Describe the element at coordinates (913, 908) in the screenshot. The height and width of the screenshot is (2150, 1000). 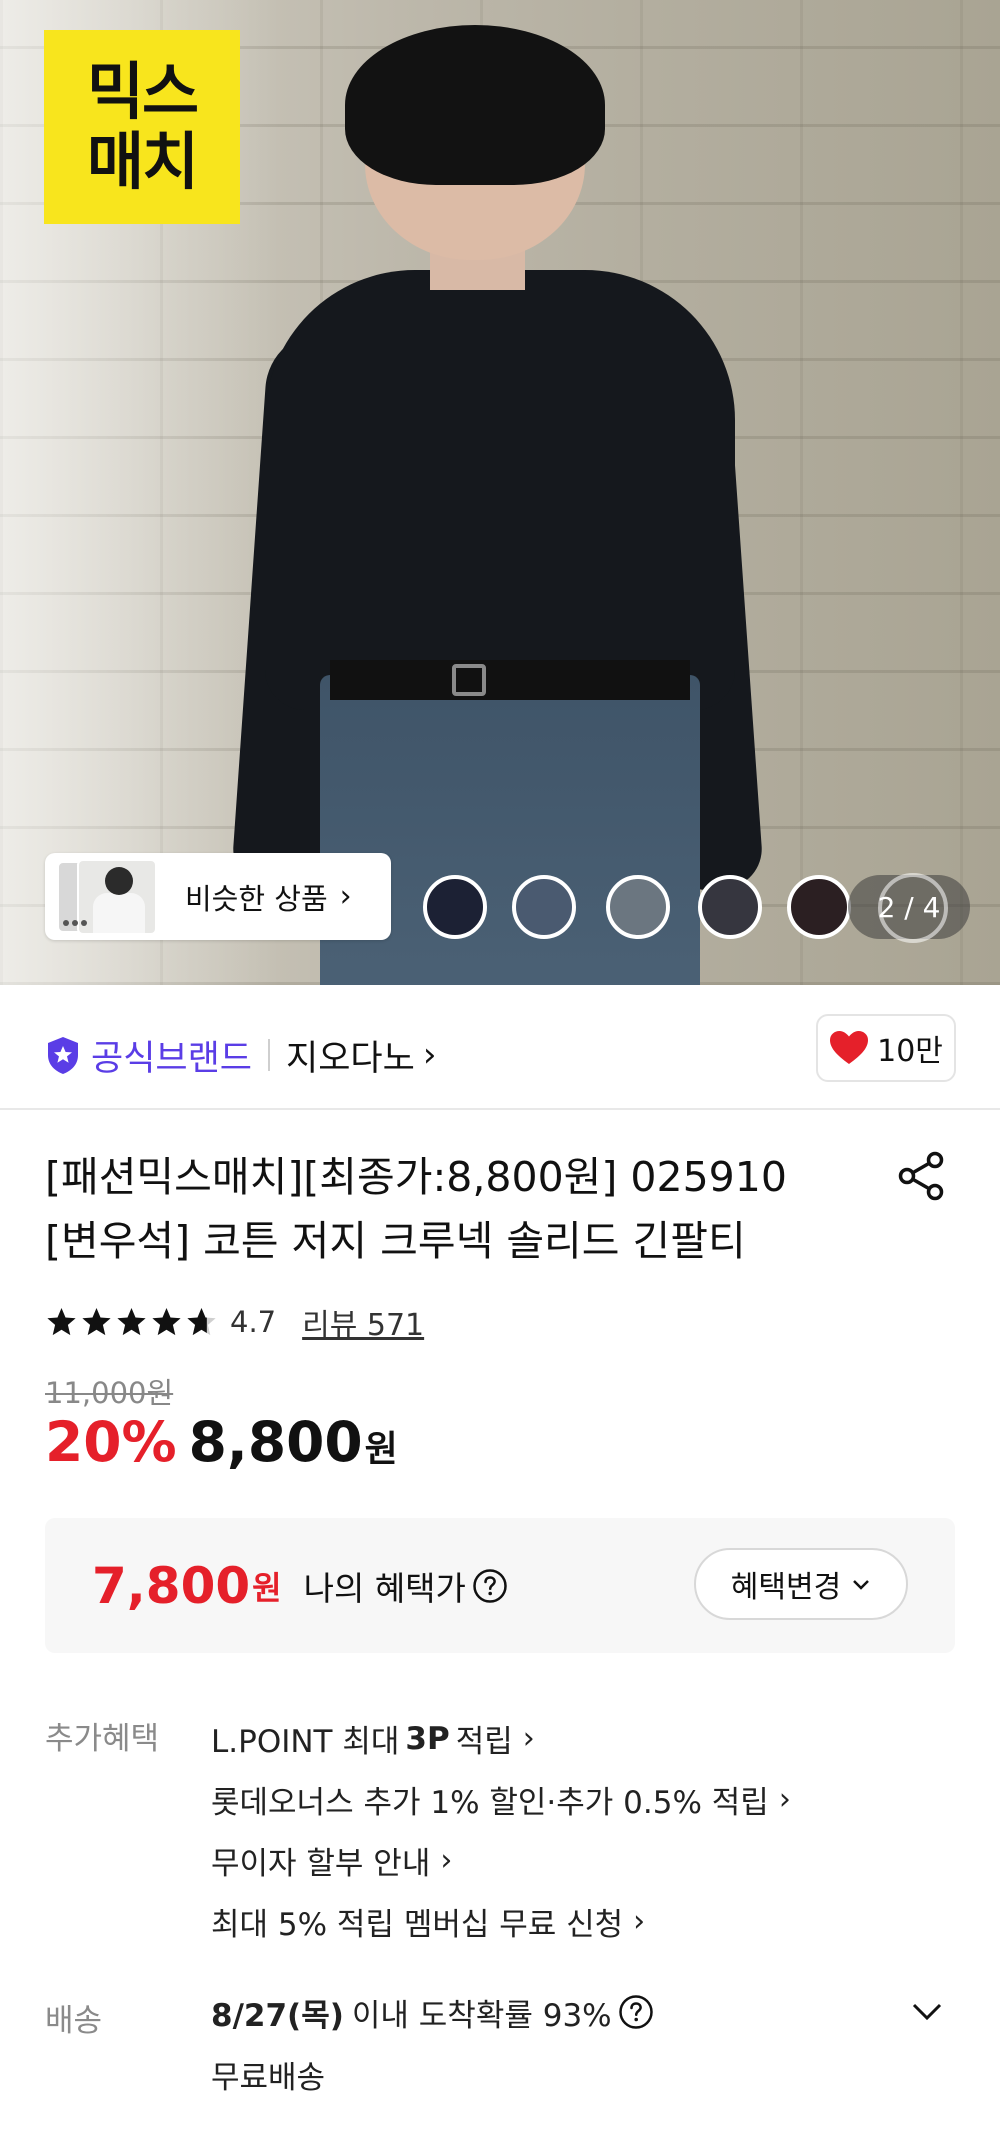
I see `pager-dial-icon` at that location.